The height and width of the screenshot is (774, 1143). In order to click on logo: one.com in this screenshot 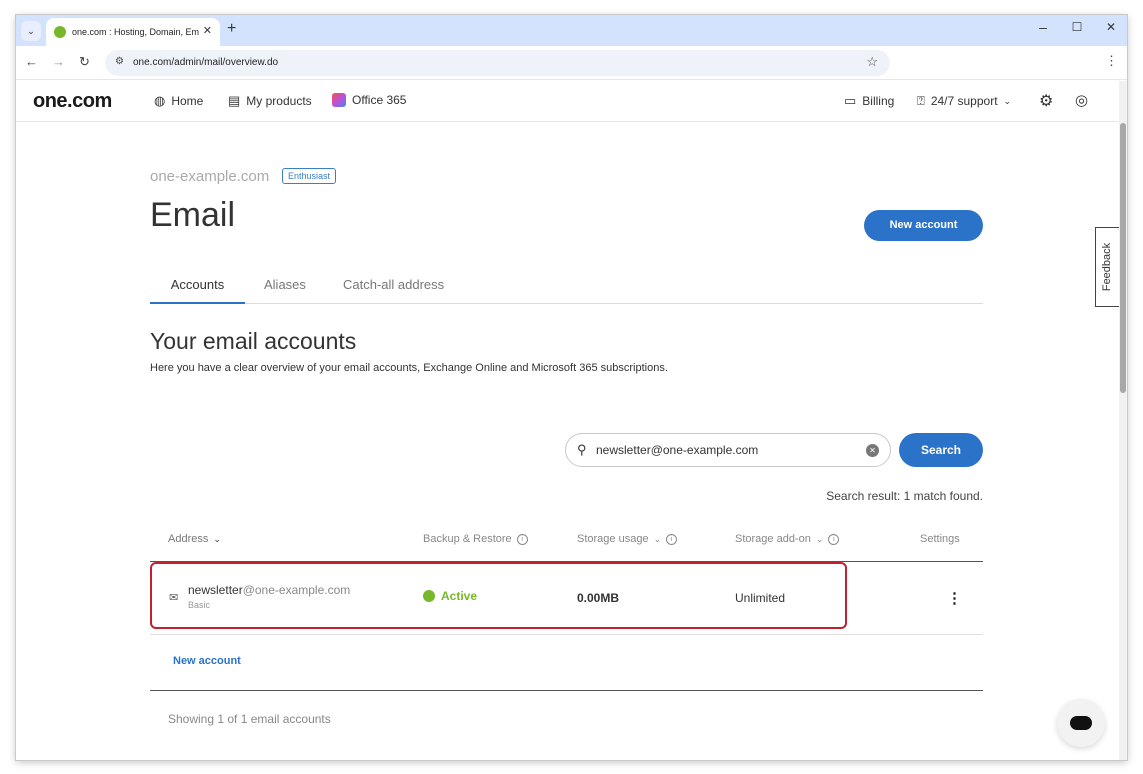, I will do `click(72, 101)`.